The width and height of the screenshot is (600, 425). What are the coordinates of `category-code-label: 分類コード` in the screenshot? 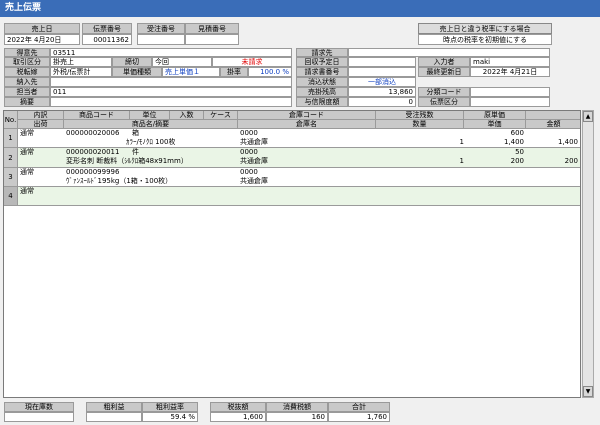 It's located at (444, 92).